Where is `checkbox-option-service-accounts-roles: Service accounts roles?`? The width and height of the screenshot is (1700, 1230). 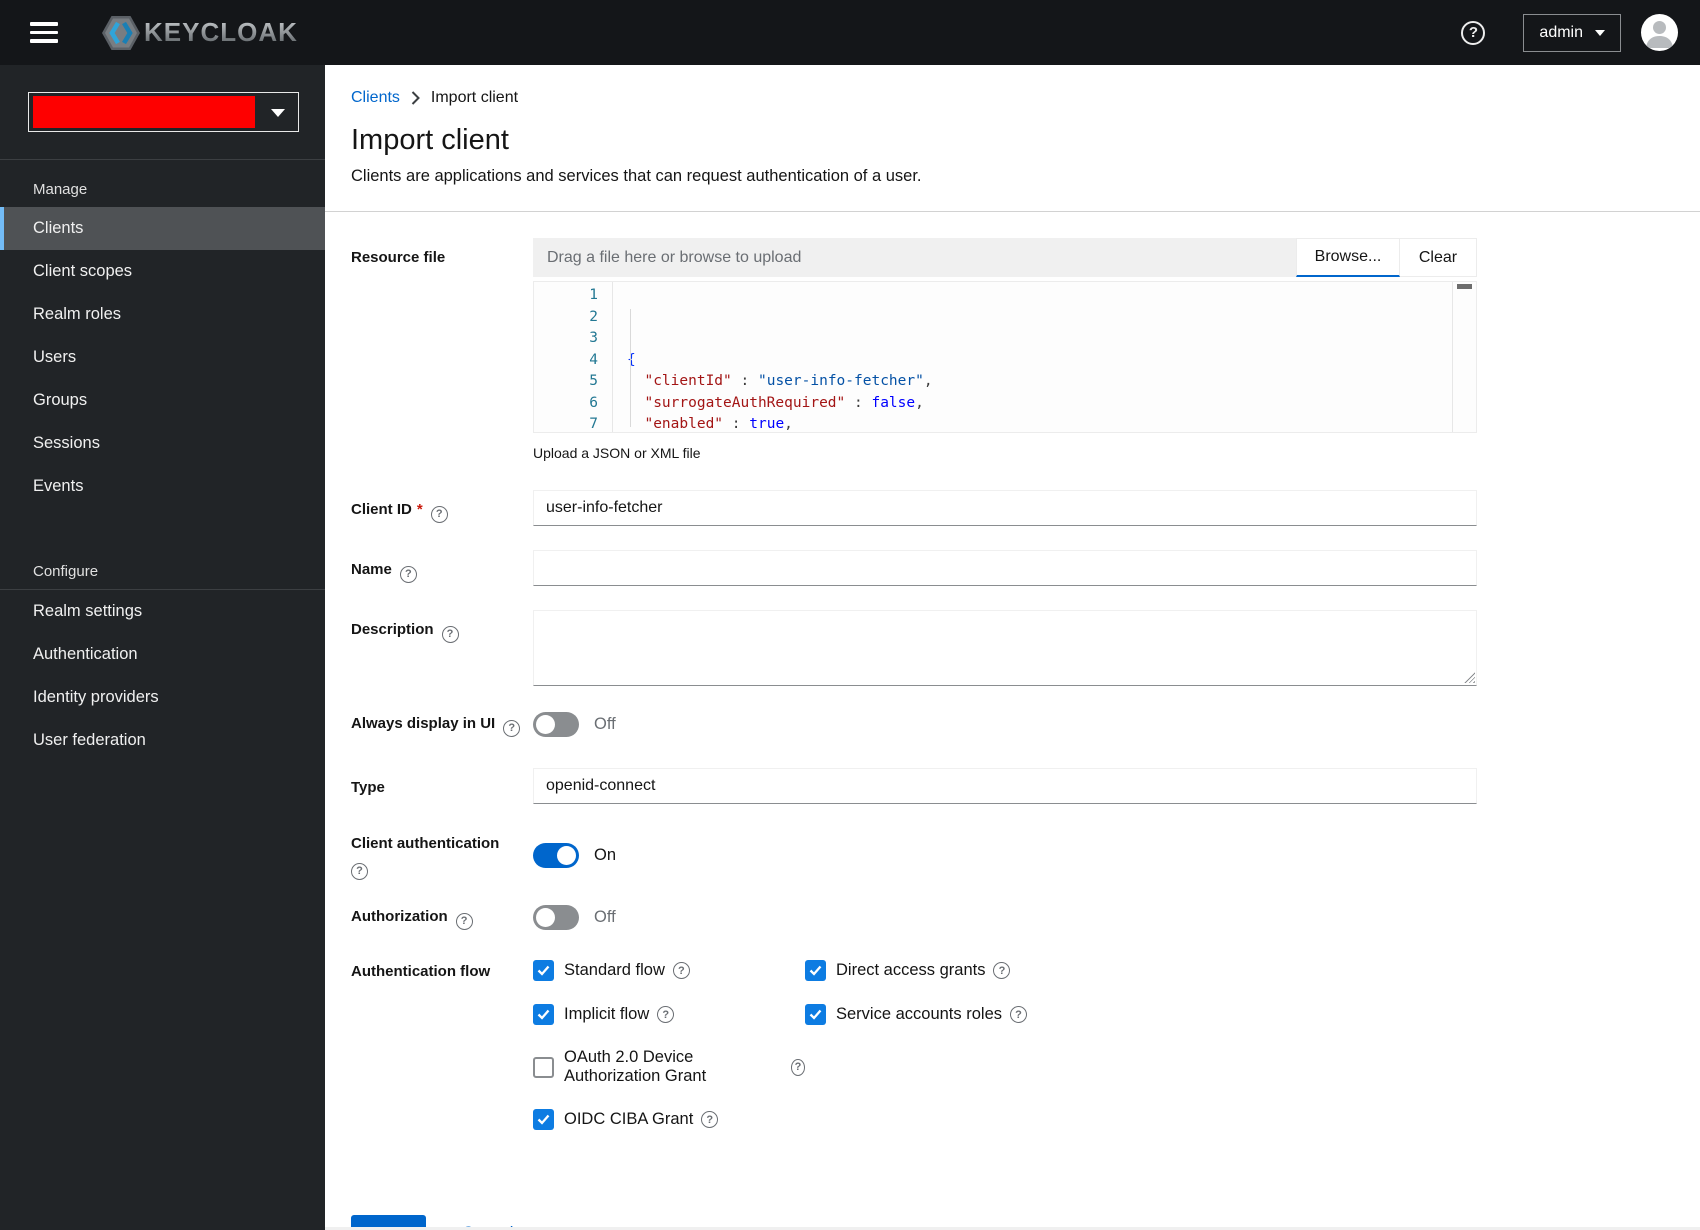
checkbox-option-service-accounts-roles: Service accounts roles? is located at coordinates (916, 1014).